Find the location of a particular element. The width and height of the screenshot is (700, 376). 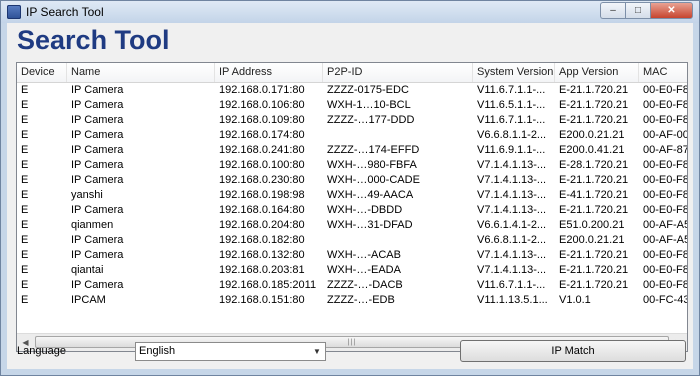

chevron-down-icon: ▼ is located at coordinates (317, 351).